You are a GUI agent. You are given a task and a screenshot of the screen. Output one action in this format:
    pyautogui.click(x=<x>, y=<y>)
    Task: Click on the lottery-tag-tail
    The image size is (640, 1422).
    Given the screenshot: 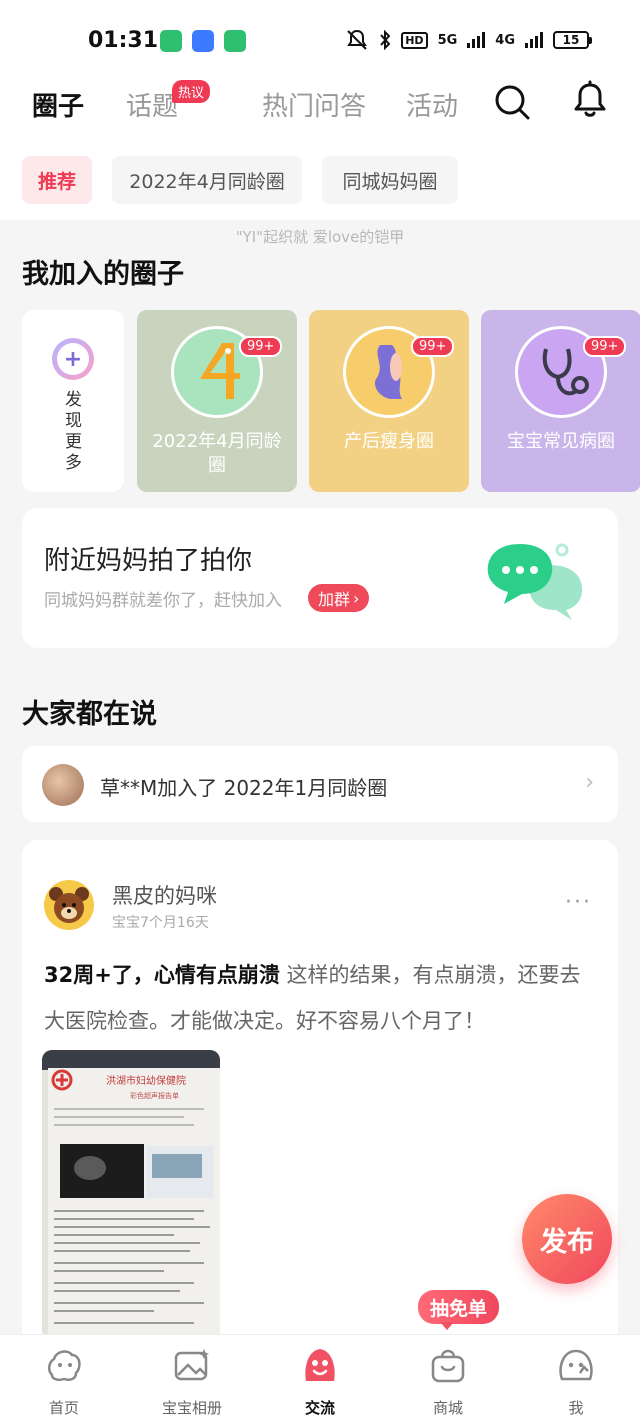 What is the action you would take?
    pyautogui.click(x=447, y=1326)
    